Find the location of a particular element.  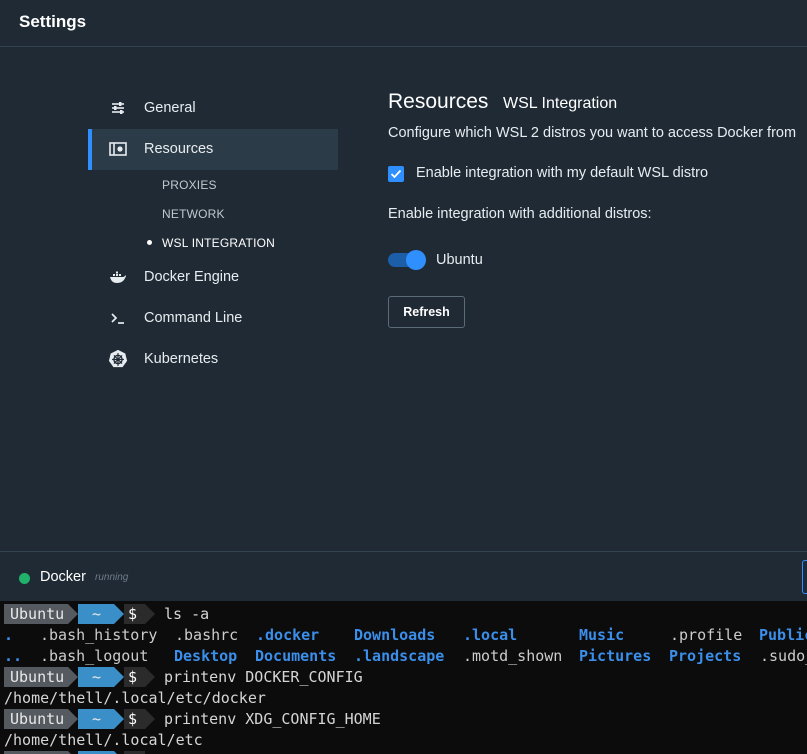

window-title: Settings is located at coordinates (53, 21).